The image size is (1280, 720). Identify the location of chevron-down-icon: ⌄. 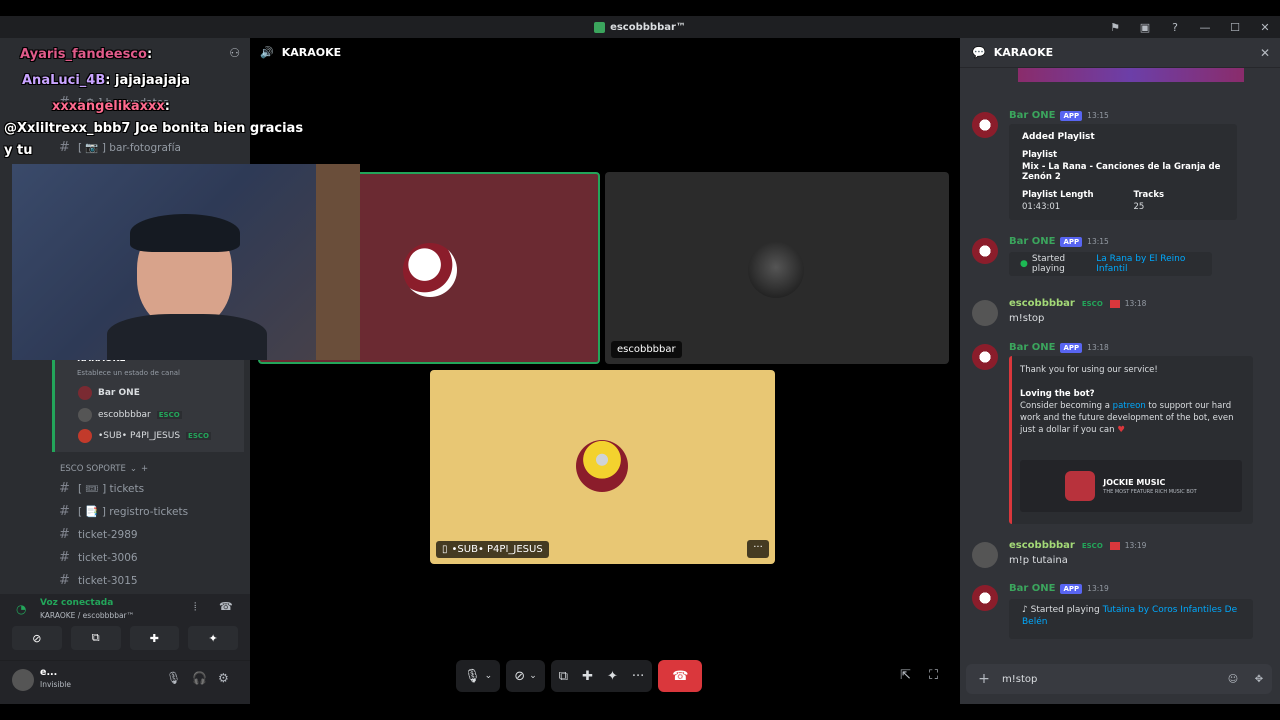
(133, 469).